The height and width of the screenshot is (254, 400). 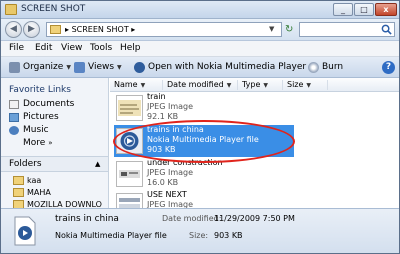 What do you see at coordinates (14, 117) in the screenshot?
I see `pictures-icon` at bounding box center [14, 117].